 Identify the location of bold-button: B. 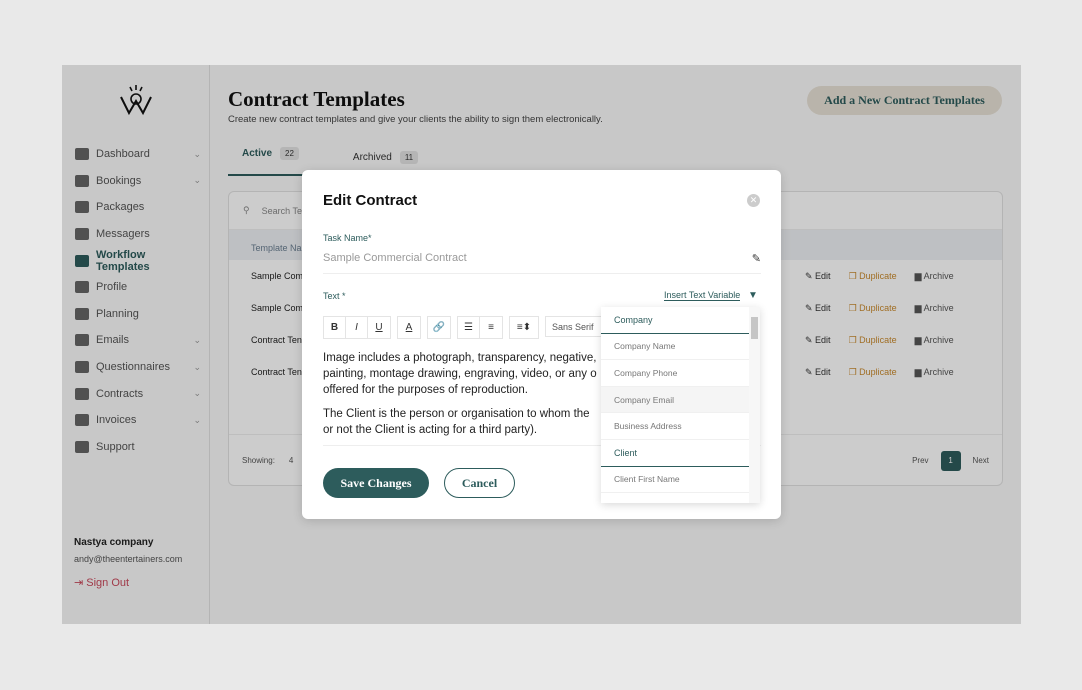
(335, 327).